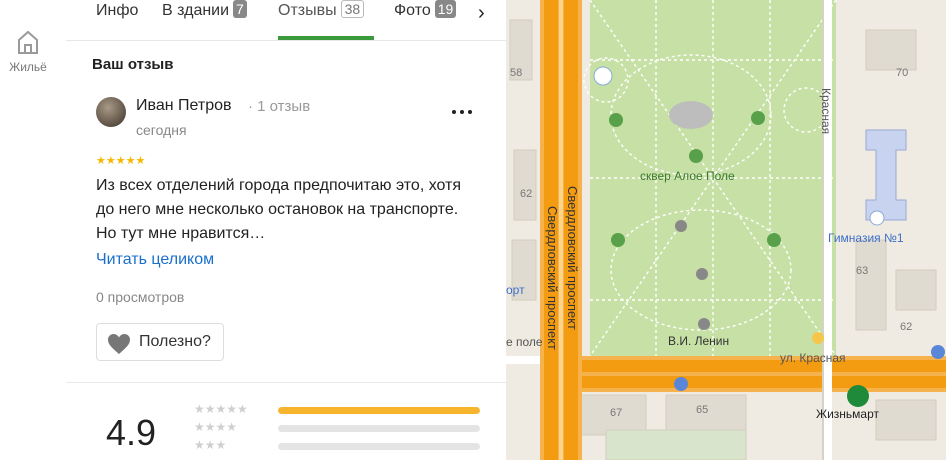 The image size is (946, 465). I want to click on map-house-number: 70, so click(902, 73).